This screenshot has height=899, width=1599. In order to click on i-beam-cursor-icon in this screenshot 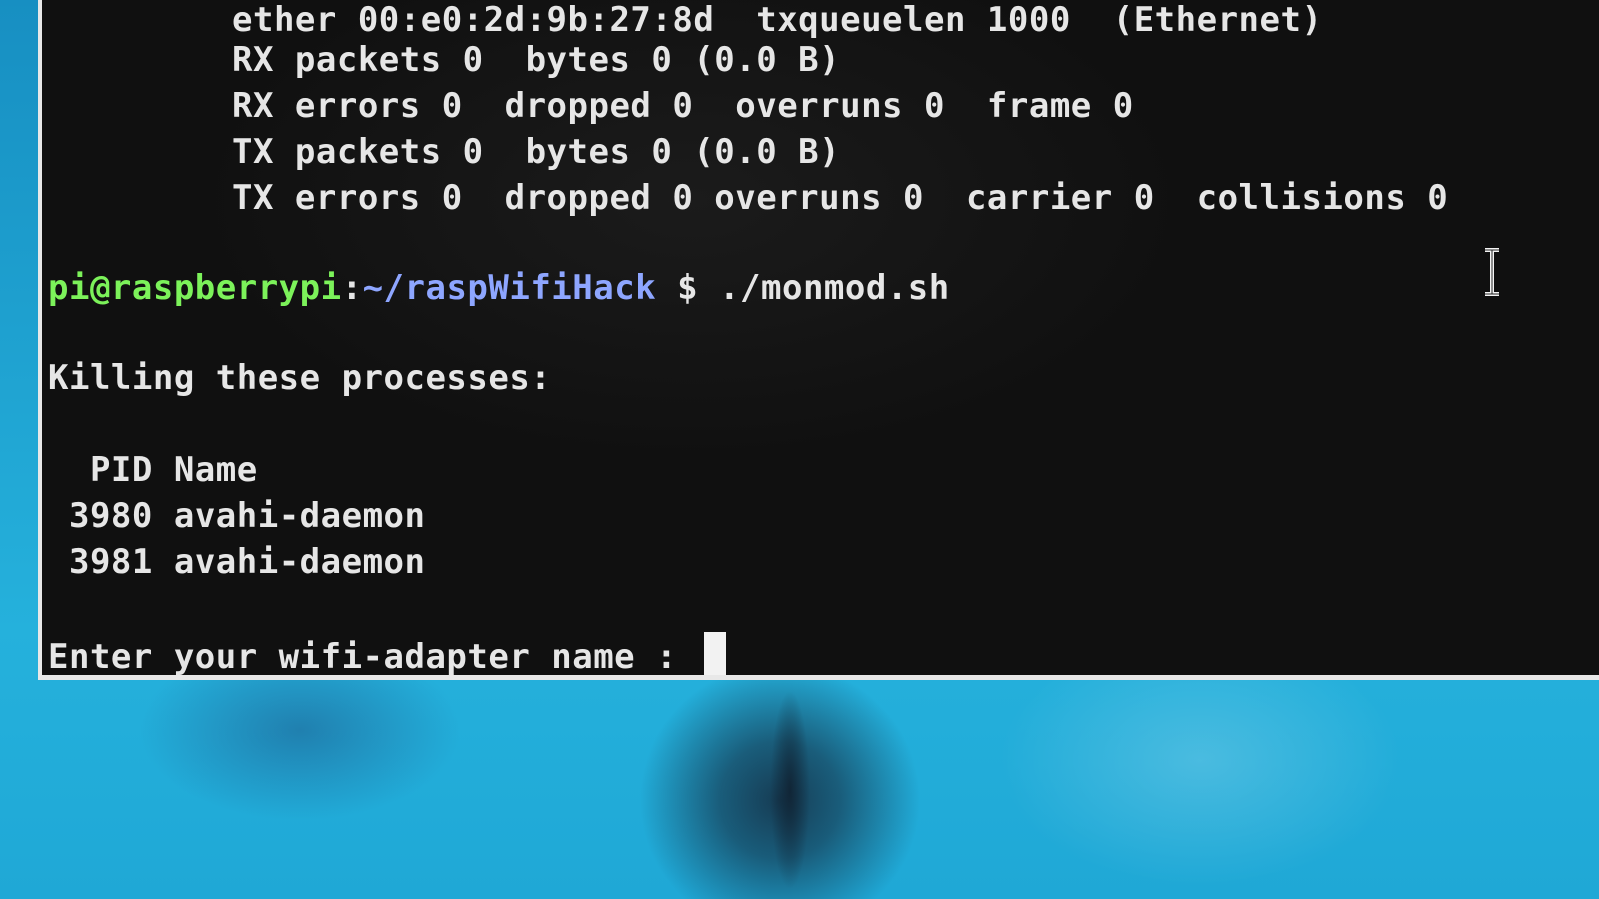, I will do `click(1492, 272)`.